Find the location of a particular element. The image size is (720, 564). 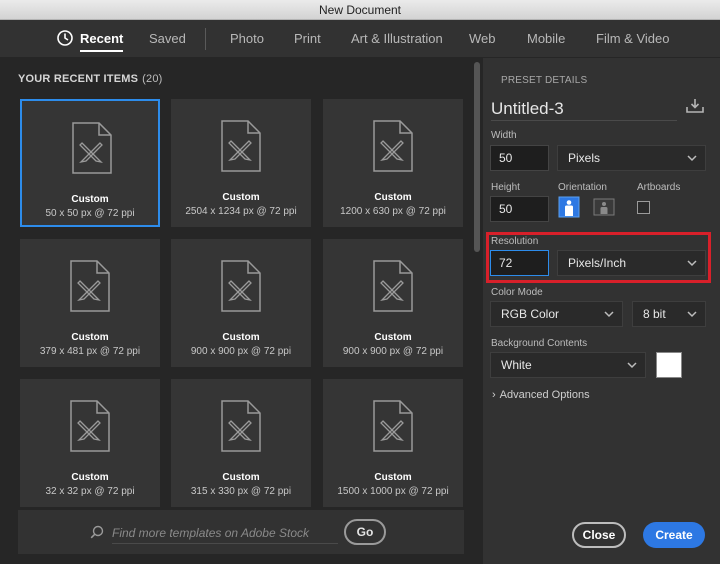

recent-item-card: Custom 379 x 481 px @ 72 ppi is located at coordinates (90, 303).